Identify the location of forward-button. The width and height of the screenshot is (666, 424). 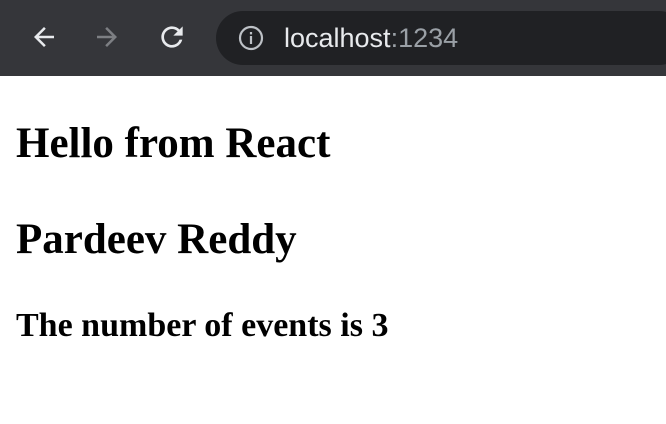
(107, 37).